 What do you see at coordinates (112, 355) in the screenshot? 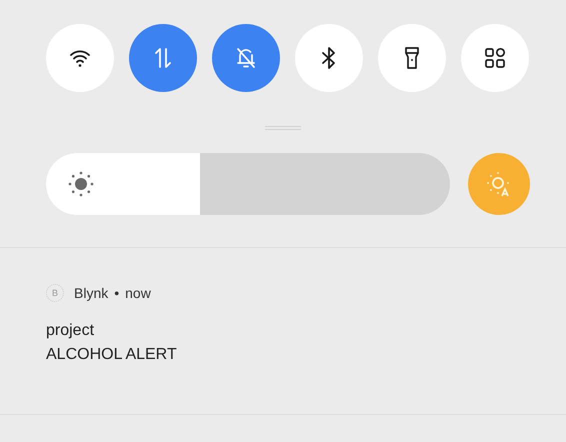
I see `notification-body: ALCOHOL ALERT` at bounding box center [112, 355].